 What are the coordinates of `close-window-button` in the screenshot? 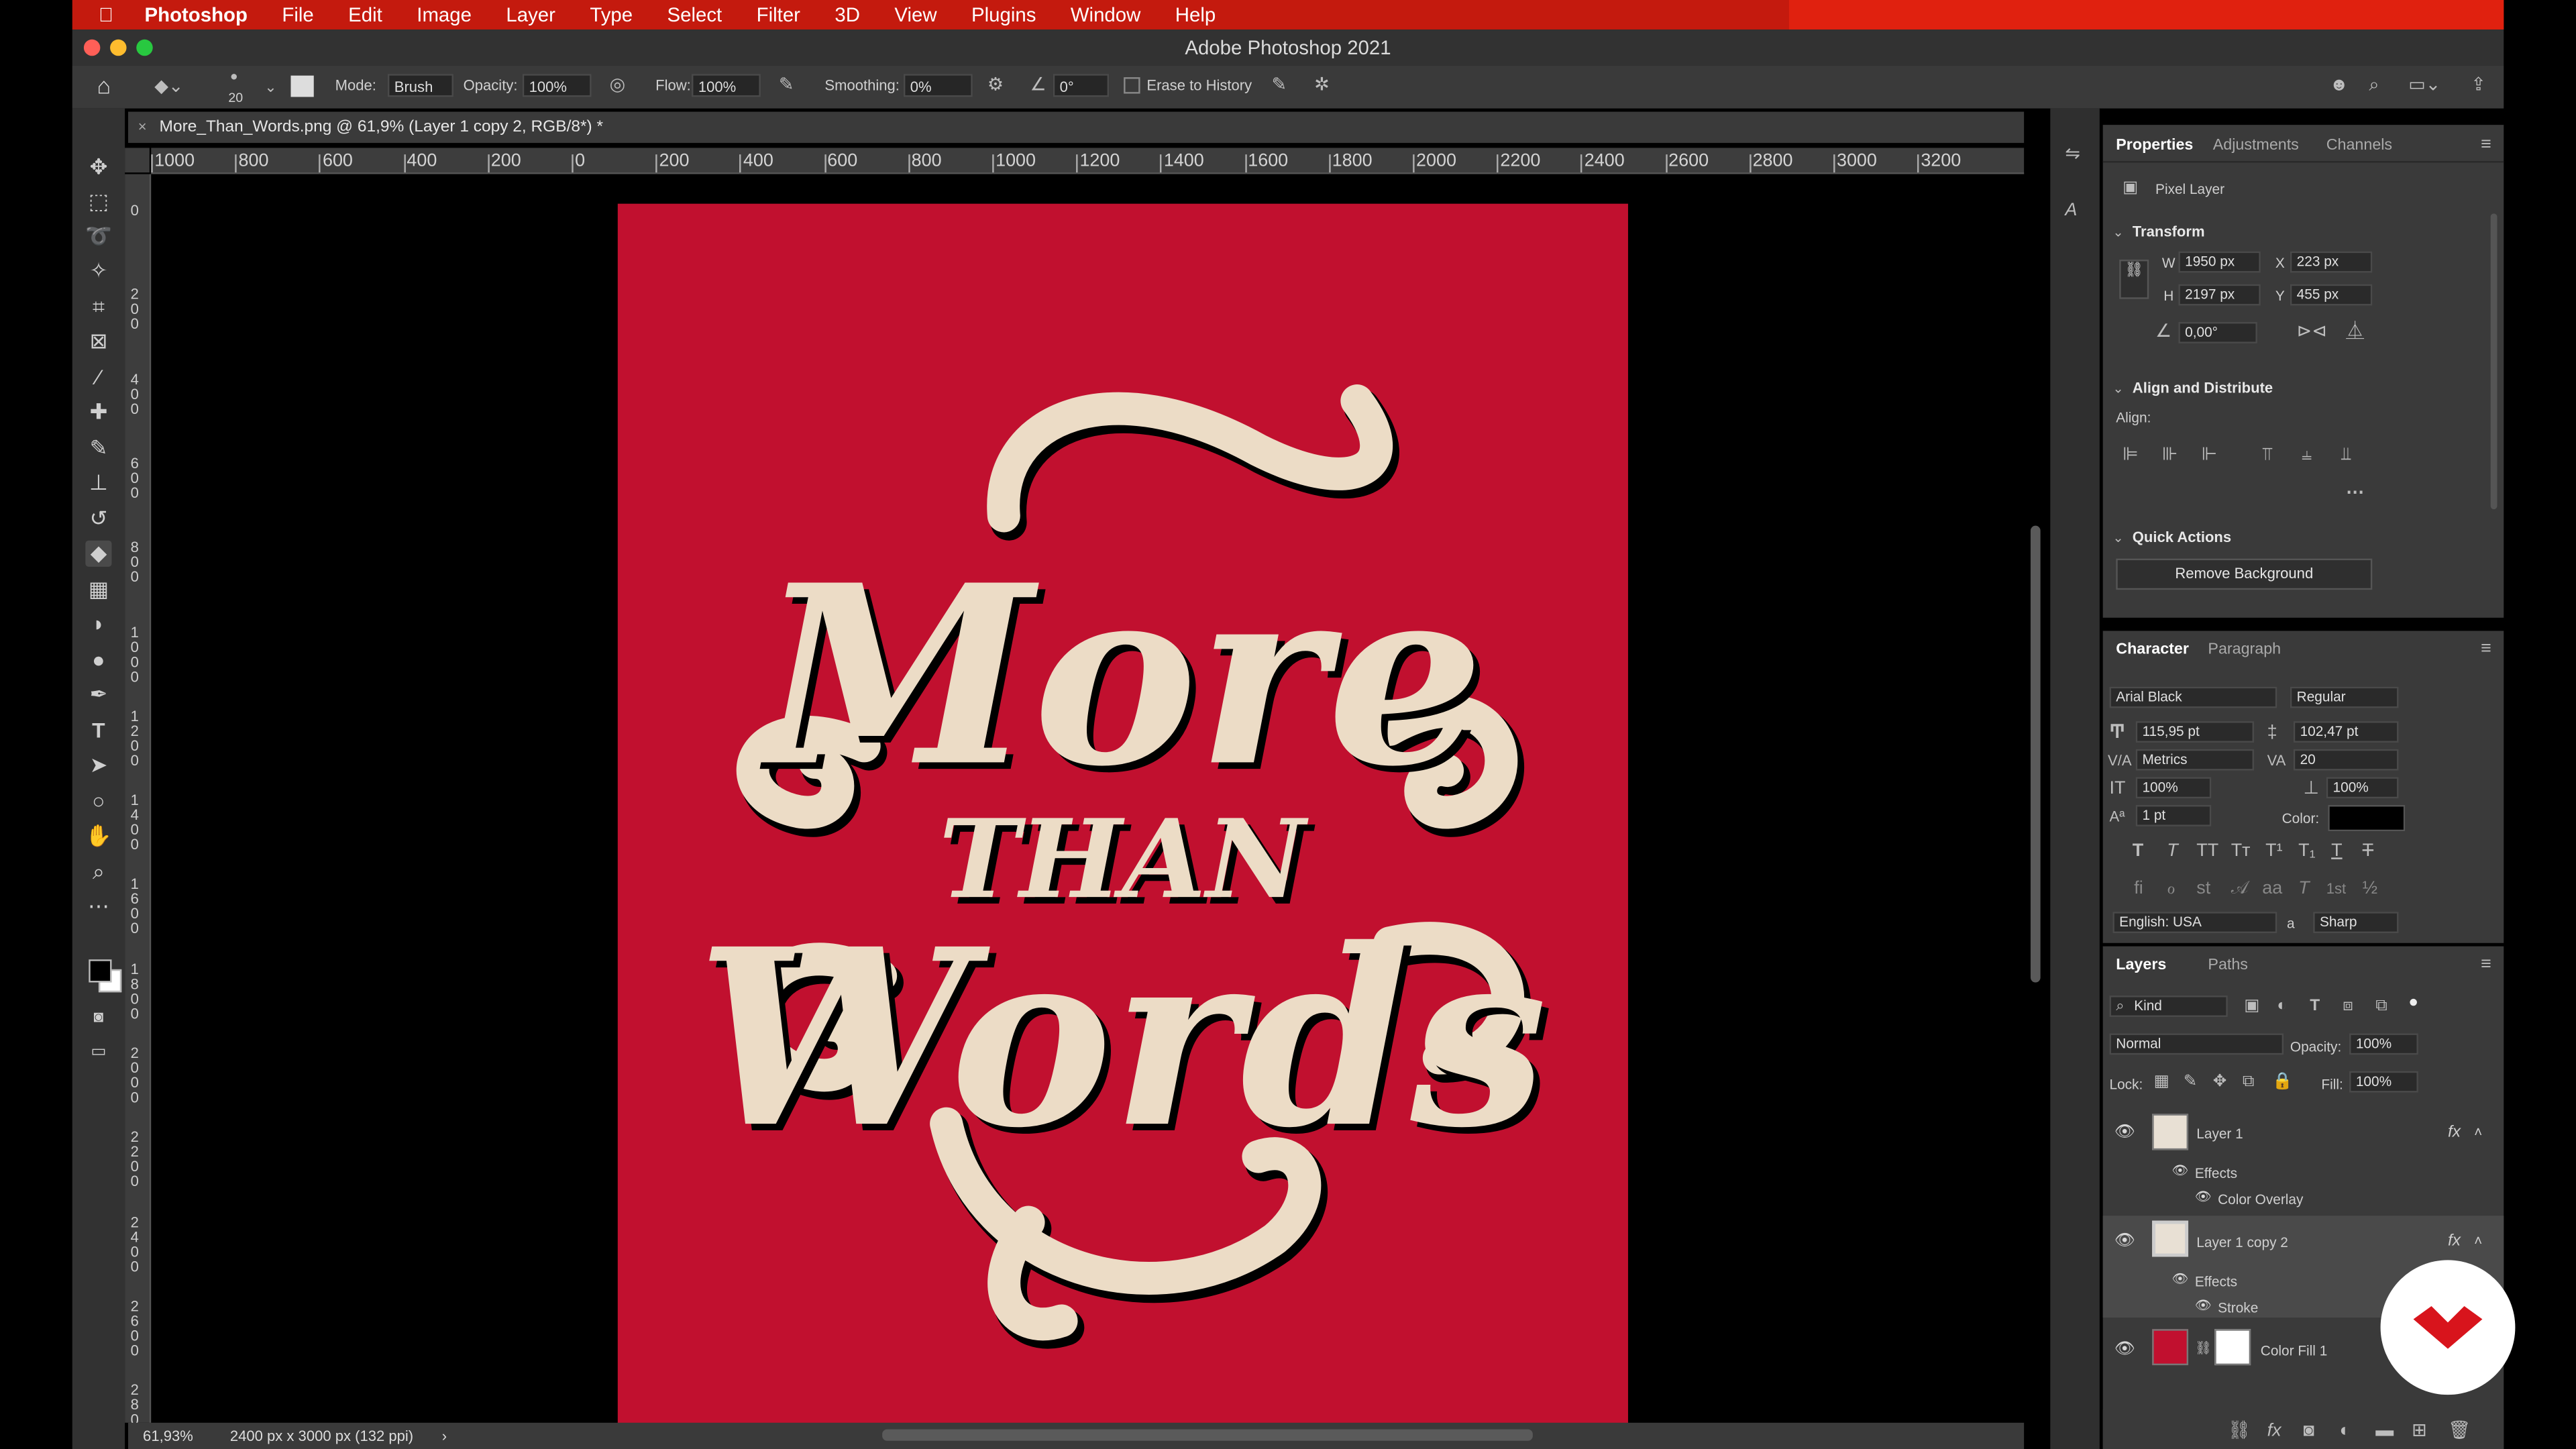 It's located at (92, 47).